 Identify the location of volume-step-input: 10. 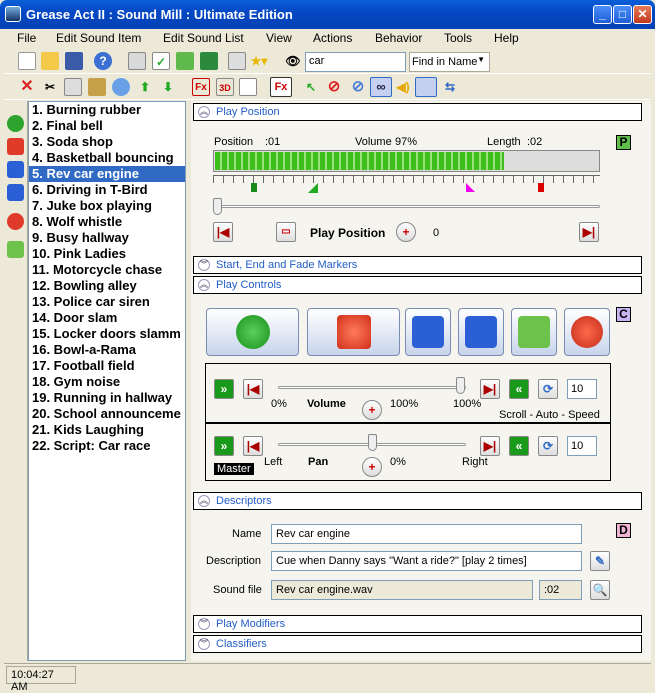
(582, 389).